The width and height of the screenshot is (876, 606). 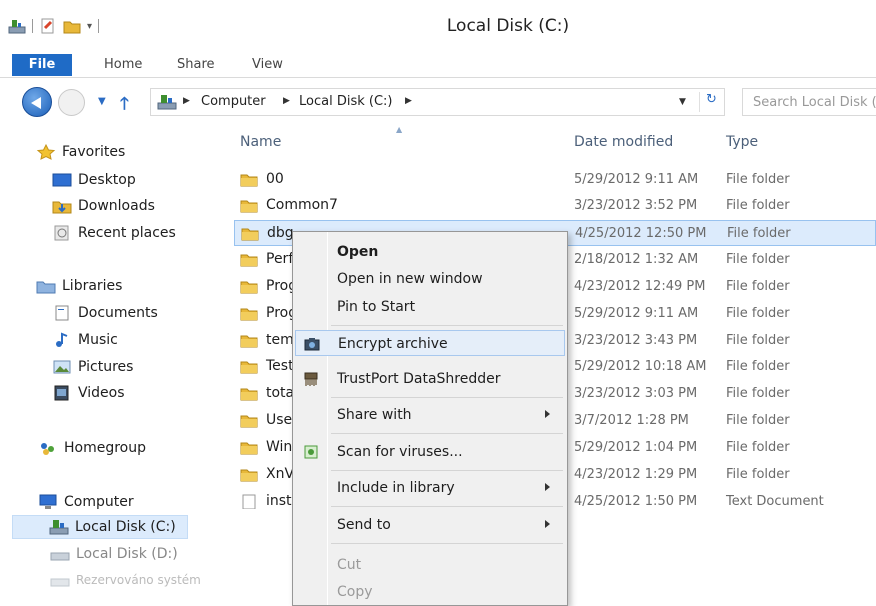 What do you see at coordinates (92, 367) in the screenshot?
I see `nav-pictures: Pictures` at bounding box center [92, 367].